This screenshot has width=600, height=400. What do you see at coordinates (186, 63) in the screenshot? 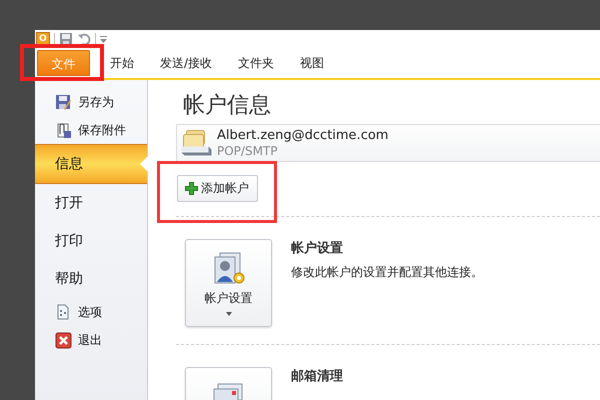
I see `ribbon-tab: 发送/接收` at bounding box center [186, 63].